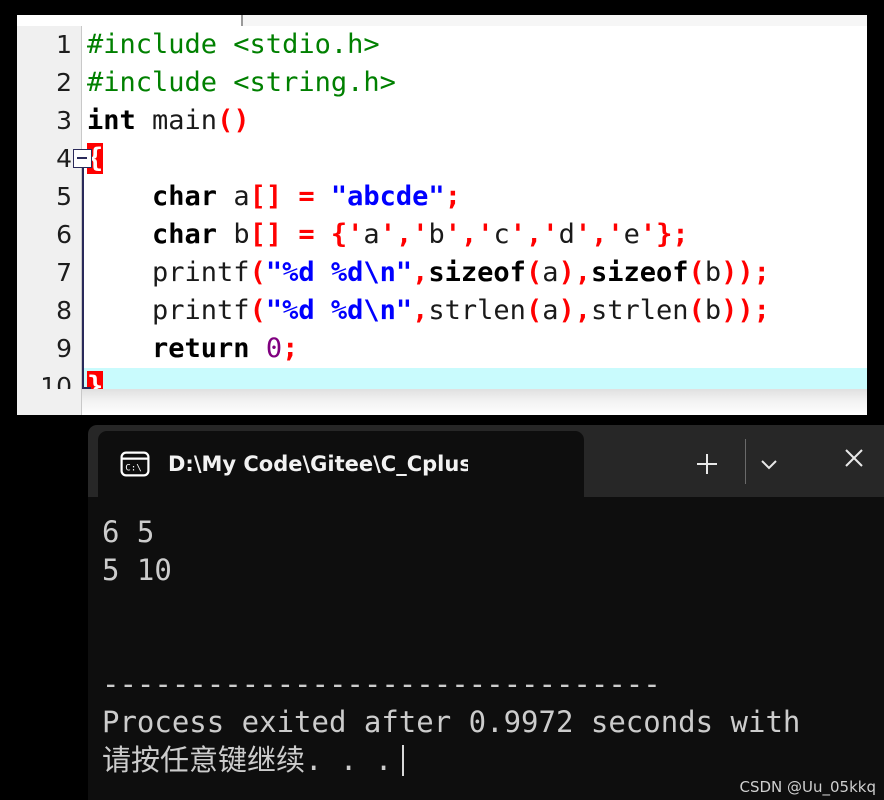 This screenshot has height=800, width=884. I want to click on token-plain: main, so click(176, 120).